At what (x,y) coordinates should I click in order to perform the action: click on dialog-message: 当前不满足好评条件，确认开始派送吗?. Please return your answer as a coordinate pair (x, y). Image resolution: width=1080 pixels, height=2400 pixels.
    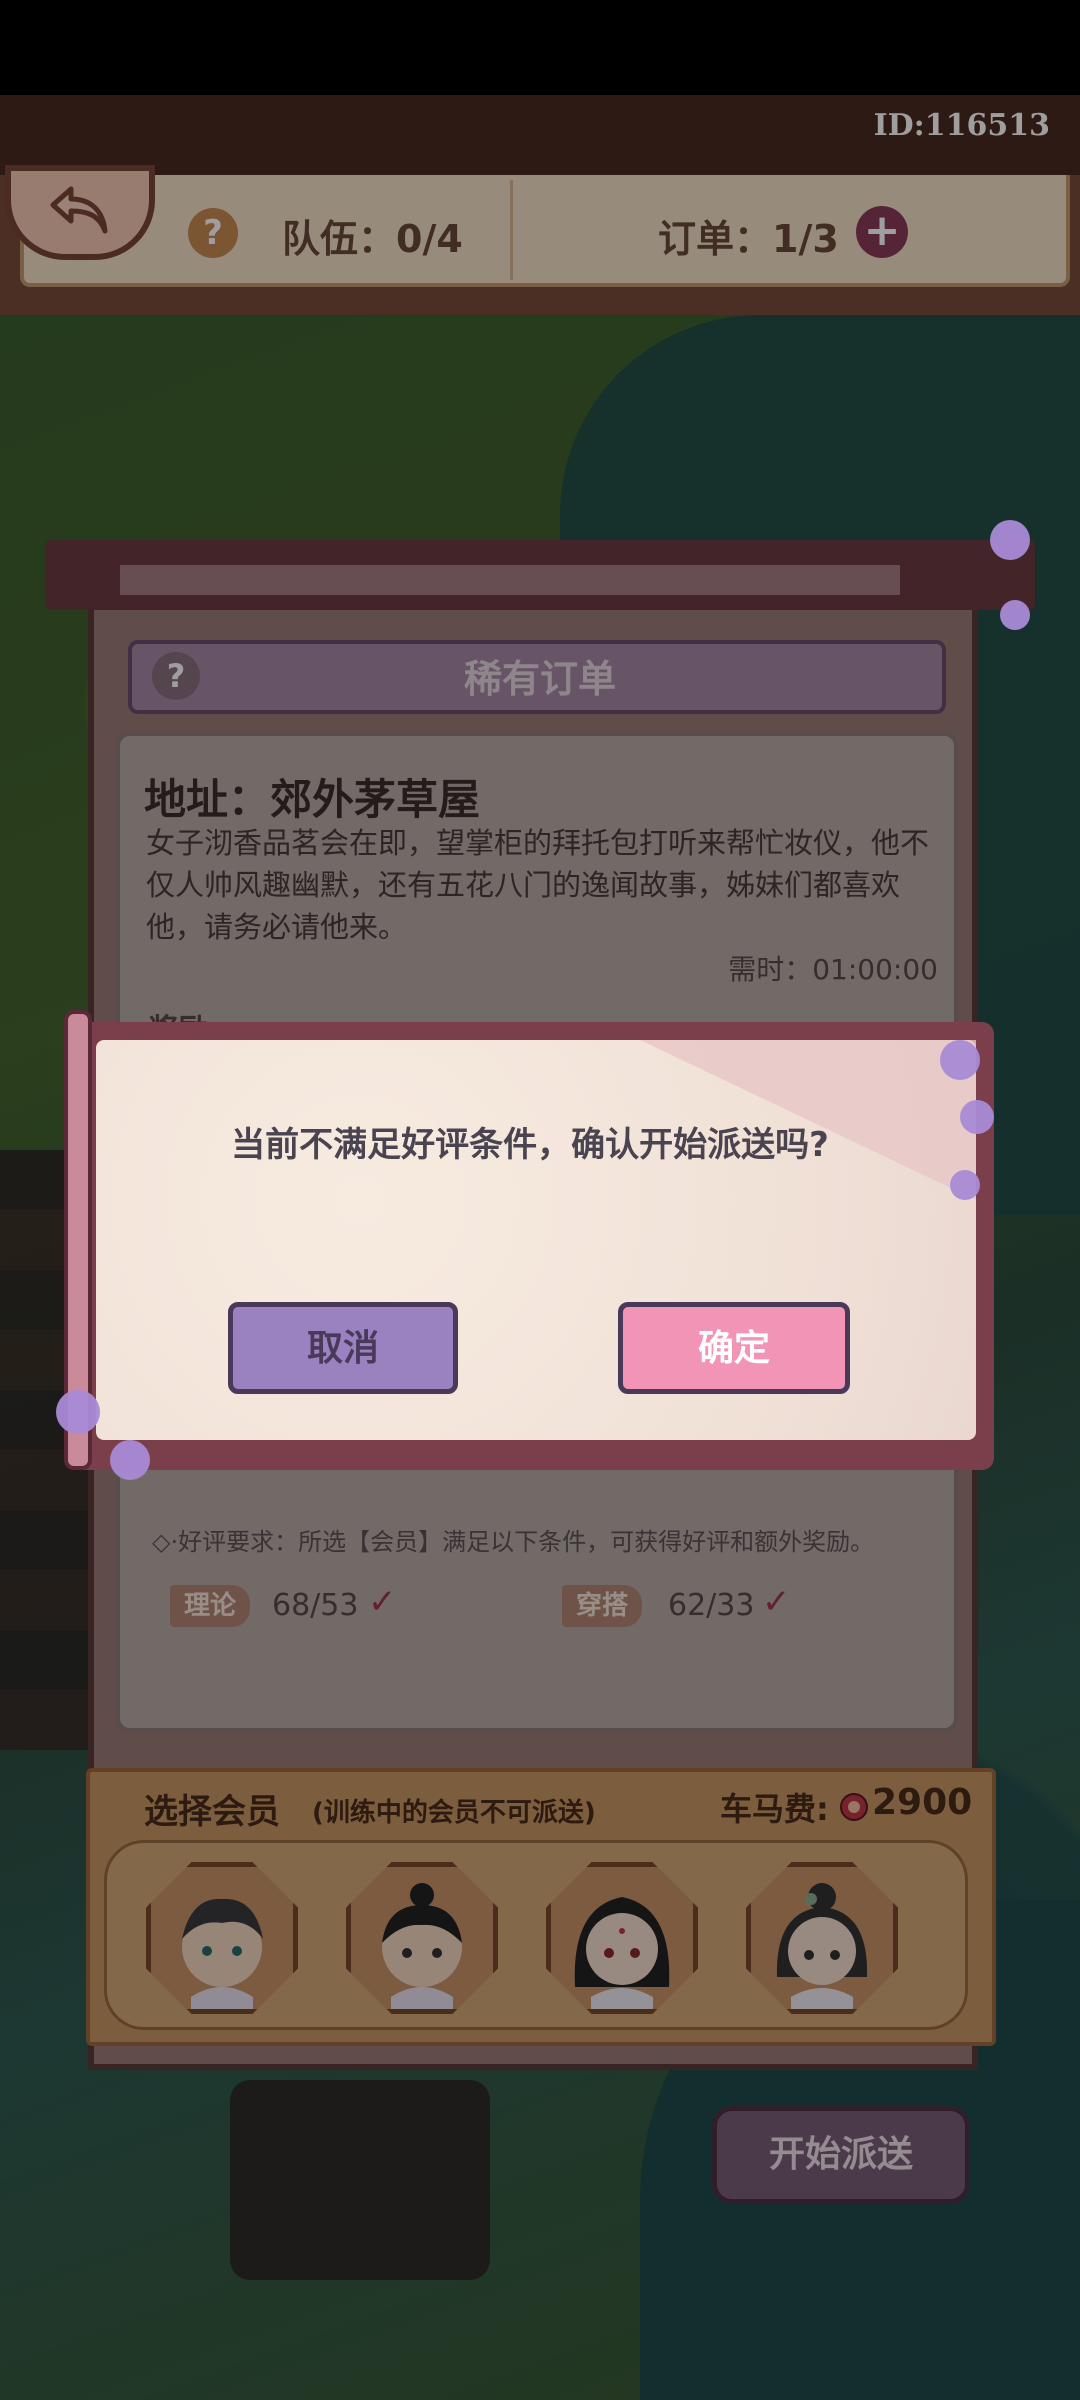
    Looking at the image, I should click on (530, 1145).